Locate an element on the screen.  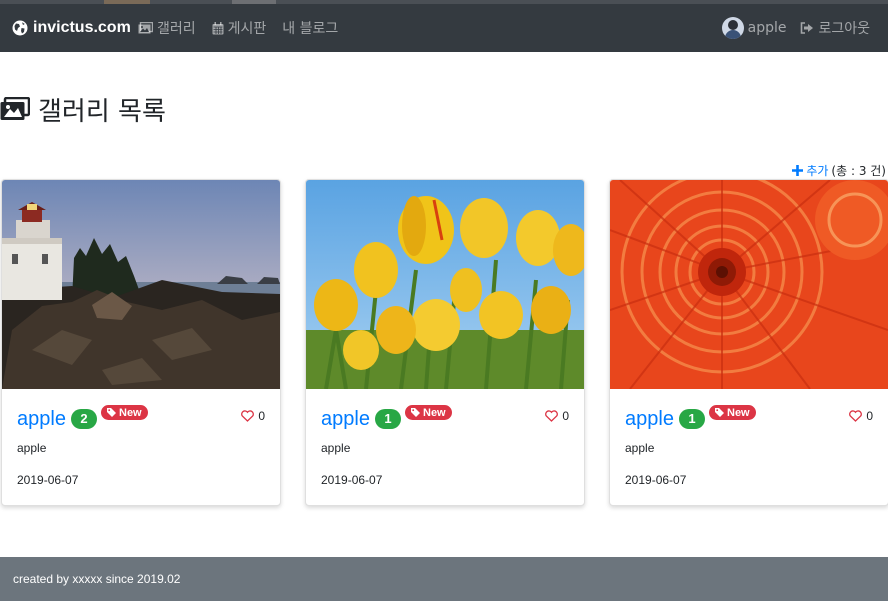
calendar-icon is located at coordinates (218, 28).